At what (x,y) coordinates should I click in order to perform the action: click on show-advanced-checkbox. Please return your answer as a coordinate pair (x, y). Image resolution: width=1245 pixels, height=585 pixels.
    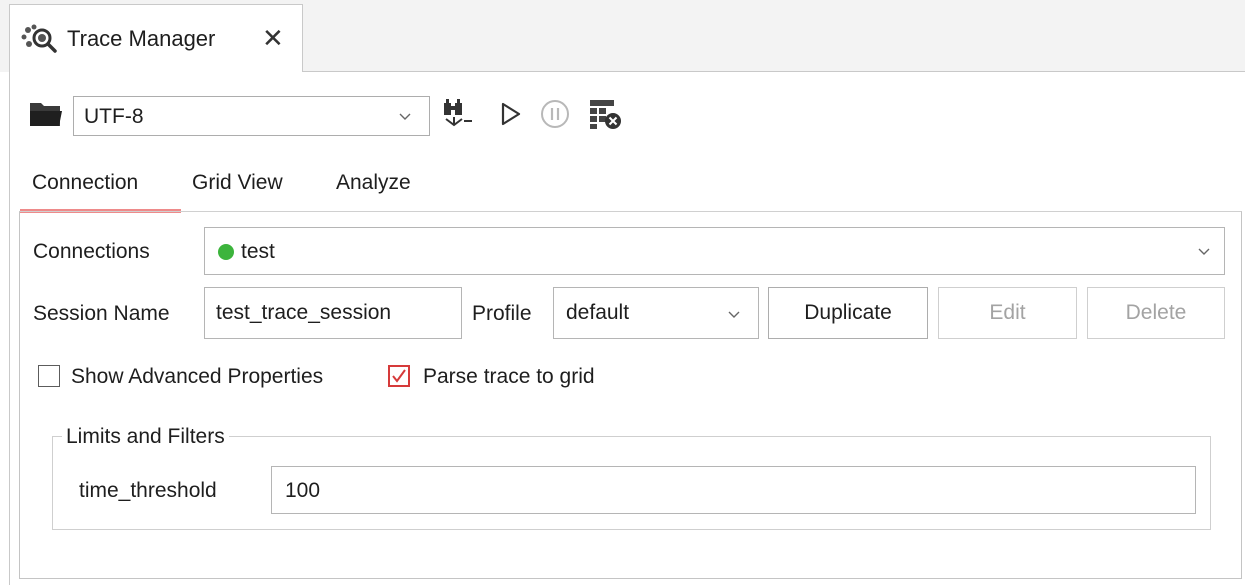
    Looking at the image, I should click on (49, 376).